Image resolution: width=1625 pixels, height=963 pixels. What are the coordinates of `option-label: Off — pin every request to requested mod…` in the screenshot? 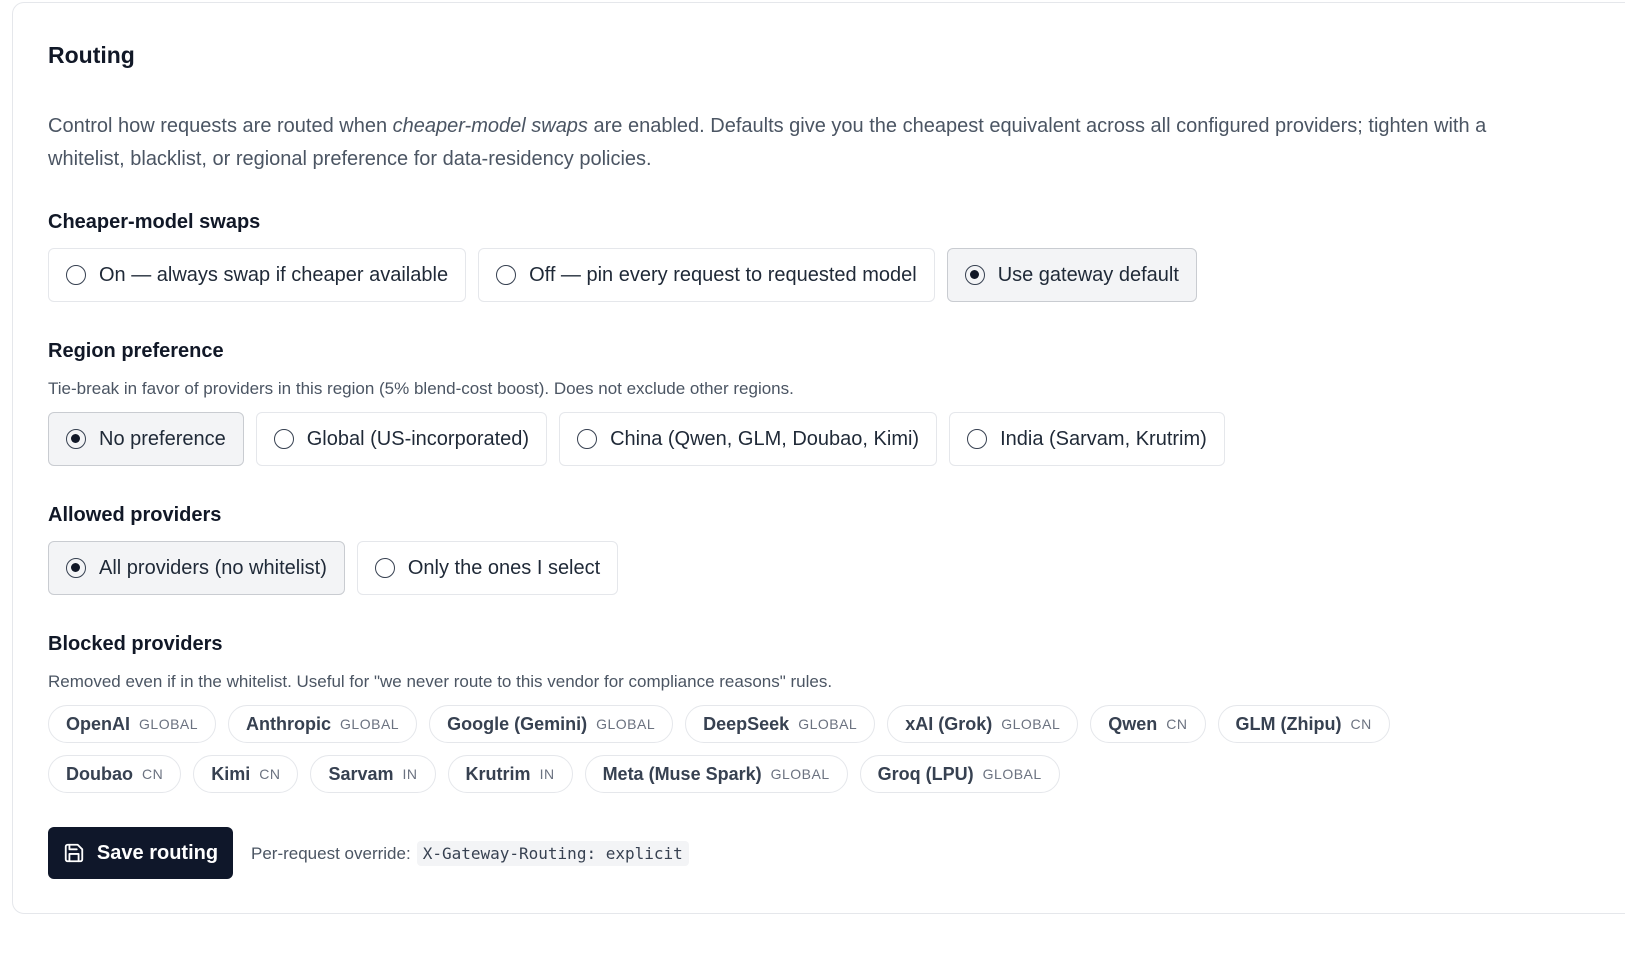 It's located at (723, 274).